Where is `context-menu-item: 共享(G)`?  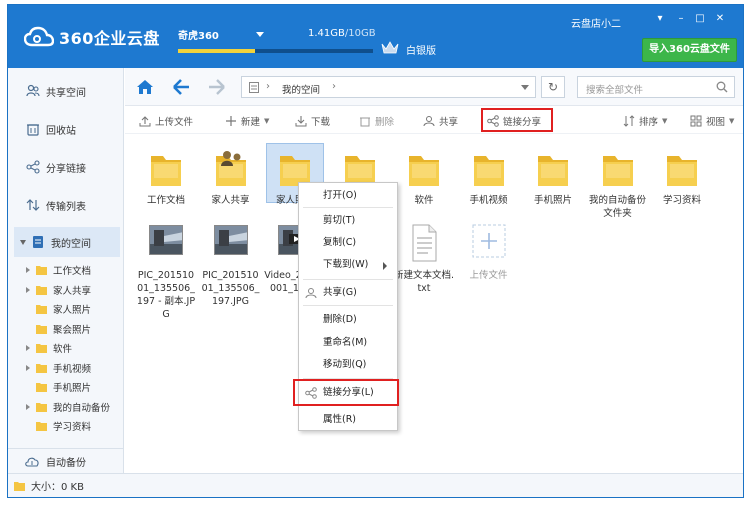 context-menu-item: 共享(G) is located at coordinates (348, 293).